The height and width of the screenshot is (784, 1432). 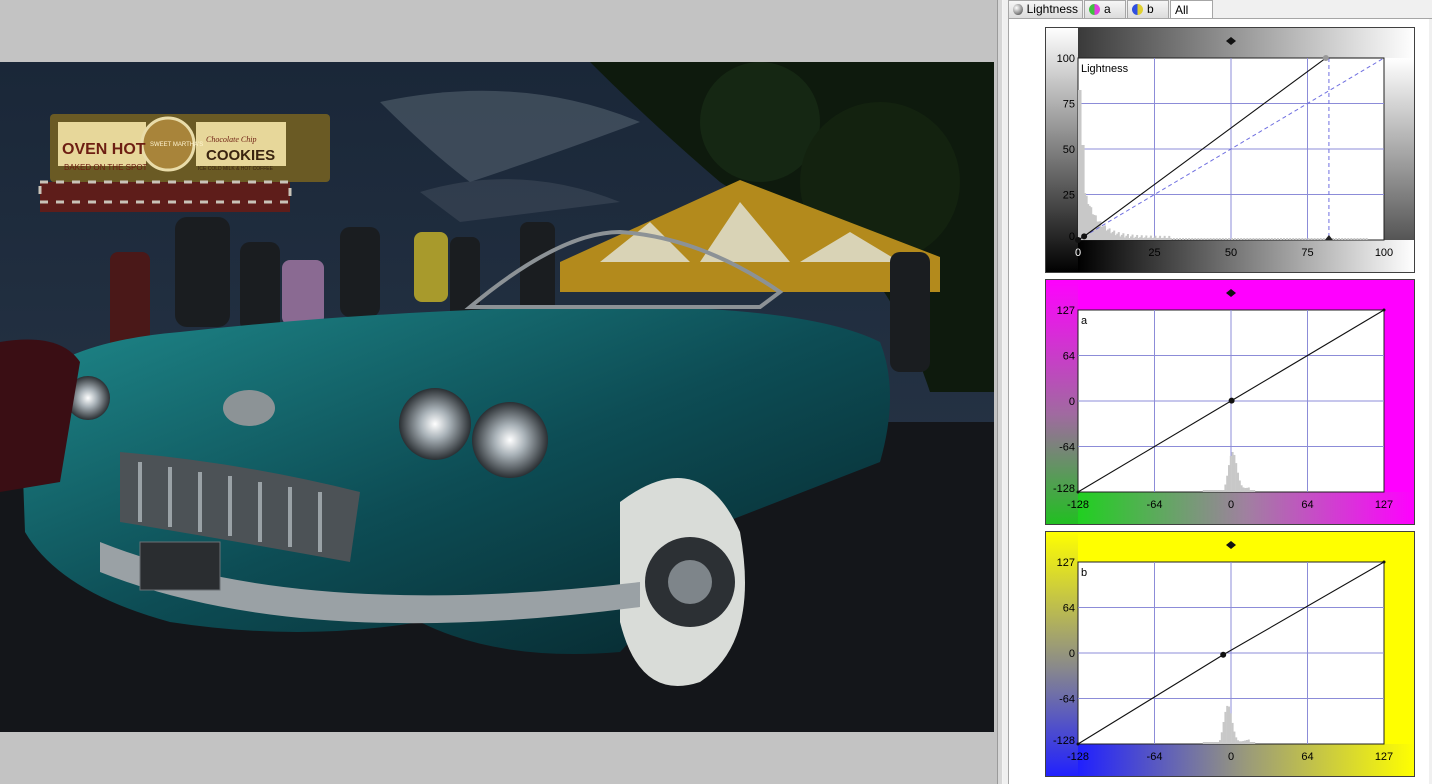 I want to click on a-y-tick-label: -128, so click(x=1064, y=489).